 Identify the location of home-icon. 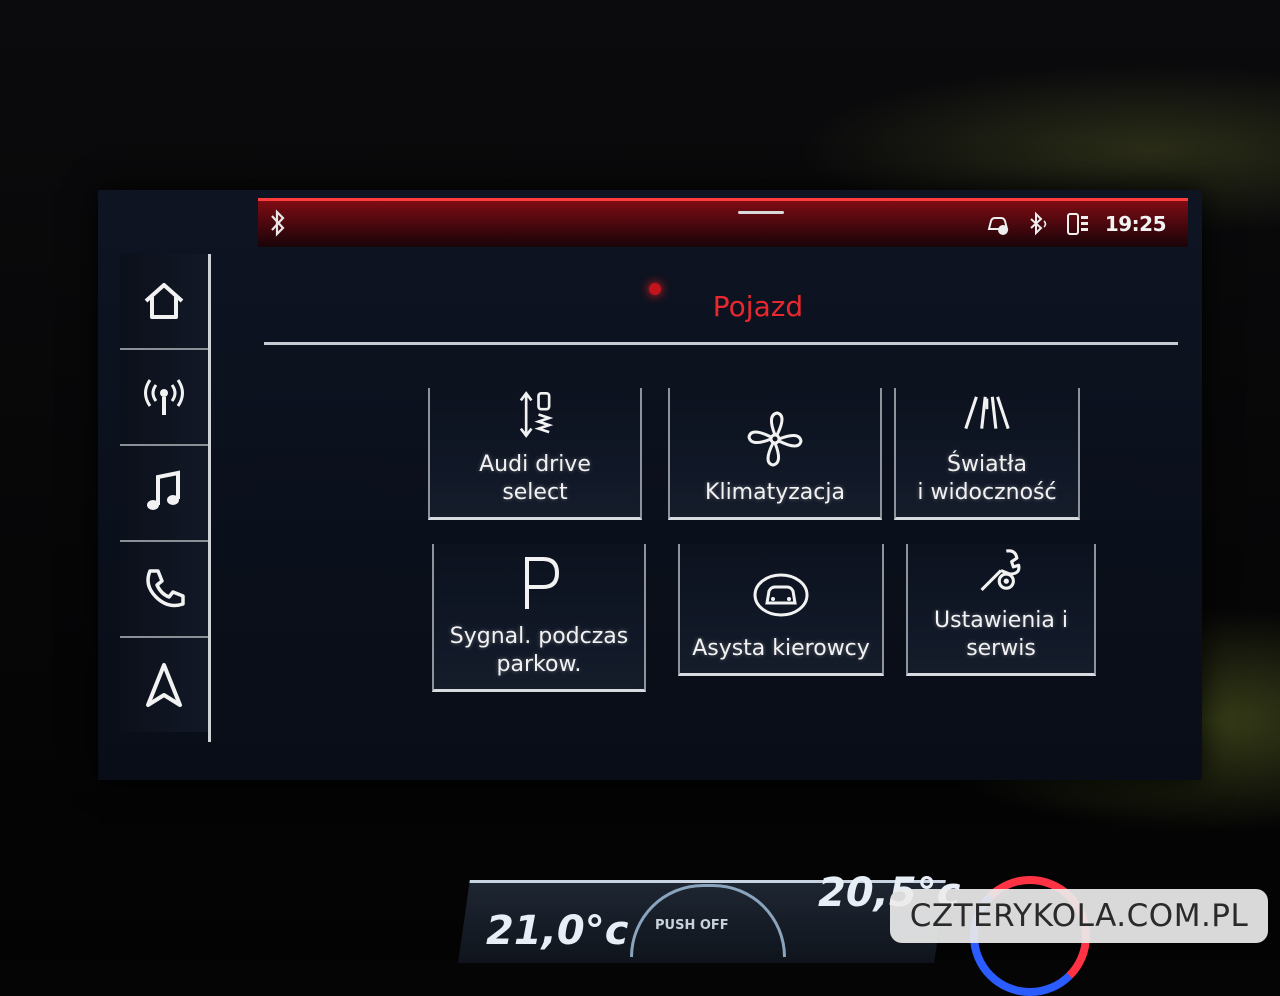
(164, 301).